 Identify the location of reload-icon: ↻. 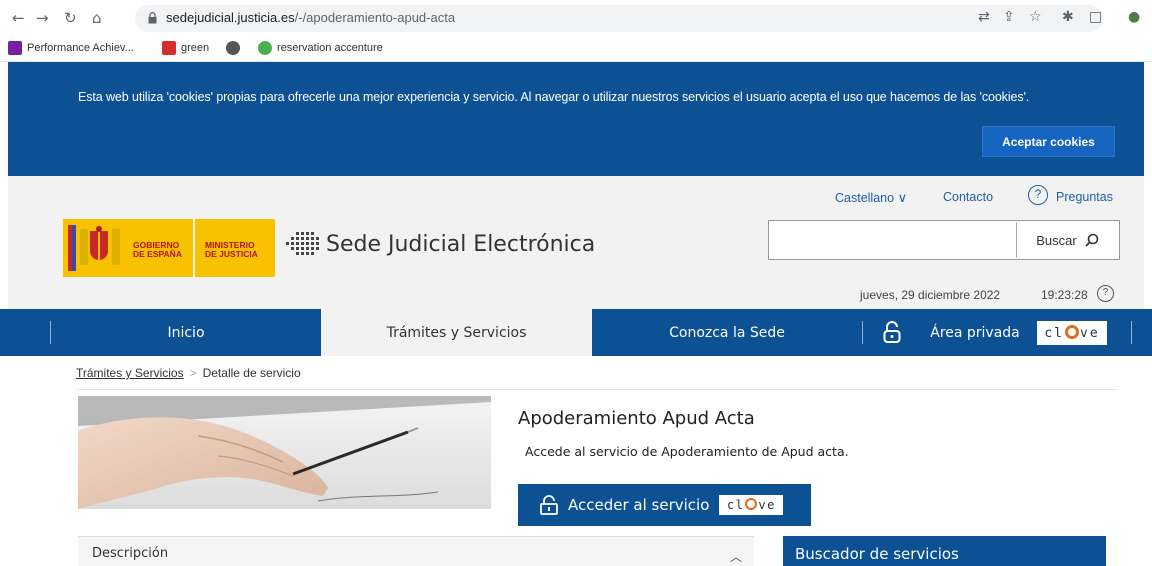
(70, 18).